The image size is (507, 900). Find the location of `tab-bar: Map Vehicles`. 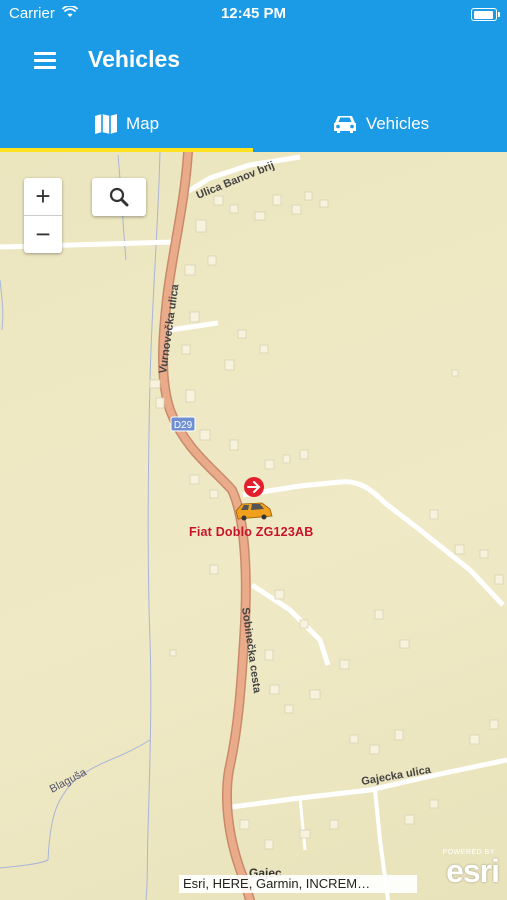

tab-bar: Map Vehicles is located at coordinates (253, 123).